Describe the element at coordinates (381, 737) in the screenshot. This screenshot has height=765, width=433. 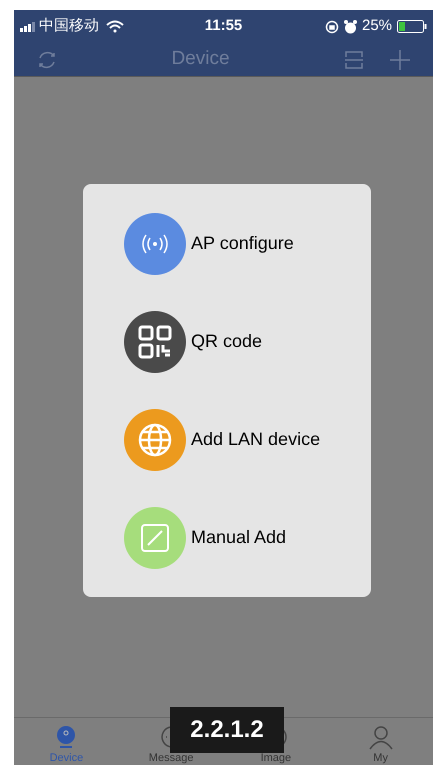
I see `person-icon` at that location.